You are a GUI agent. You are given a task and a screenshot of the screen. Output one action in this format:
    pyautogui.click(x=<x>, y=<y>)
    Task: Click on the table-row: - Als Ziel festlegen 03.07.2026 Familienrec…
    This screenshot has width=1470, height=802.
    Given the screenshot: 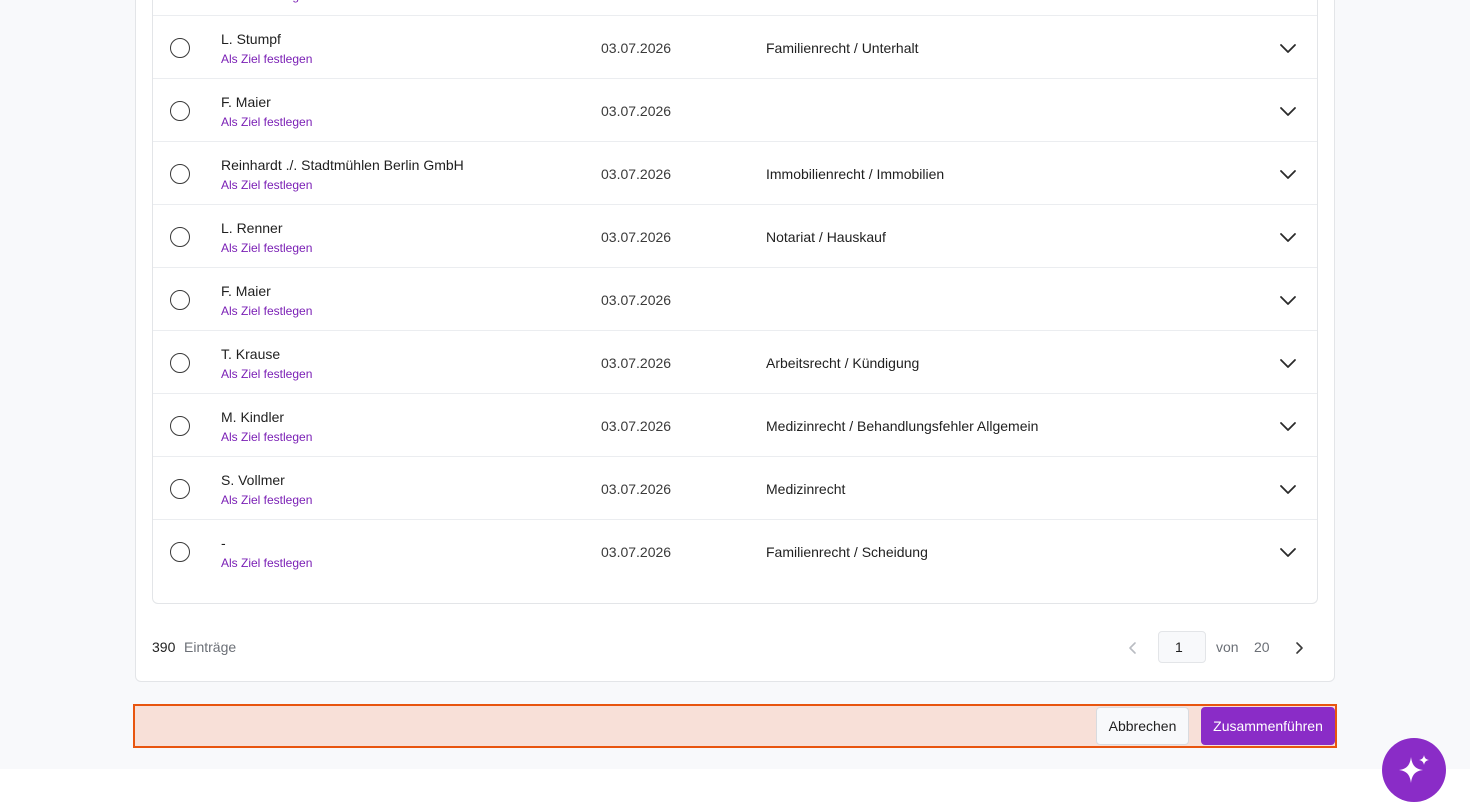 What is the action you would take?
    pyautogui.click(x=735, y=551)
    